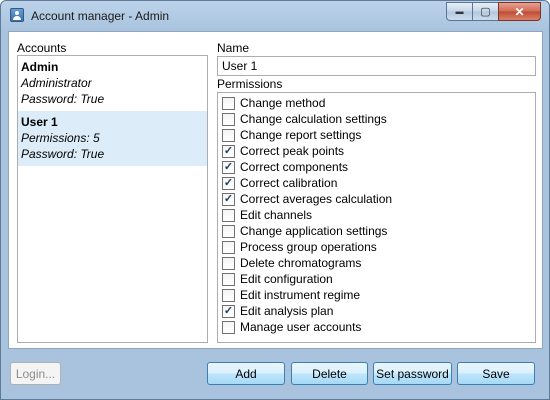 This screenshot has width=550, height=400. I want to click on name-label: Name, so click(233, 48).